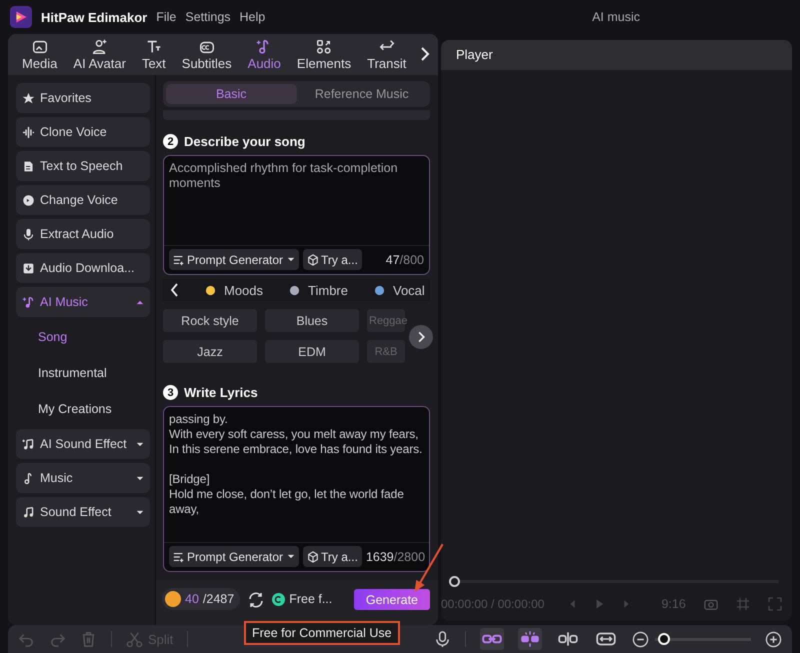 The height and width of the screenshot is (653, 800). I want to click on sidebar-item: Text to Speech, so click(83, 166).